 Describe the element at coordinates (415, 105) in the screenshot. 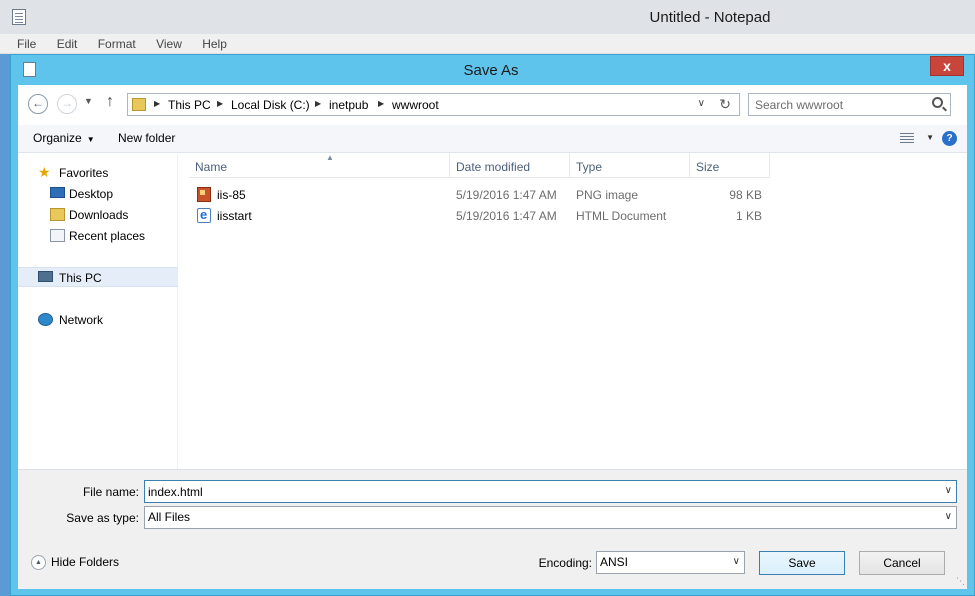

I see `crumb-wwwroot: wwwroot` at that location.